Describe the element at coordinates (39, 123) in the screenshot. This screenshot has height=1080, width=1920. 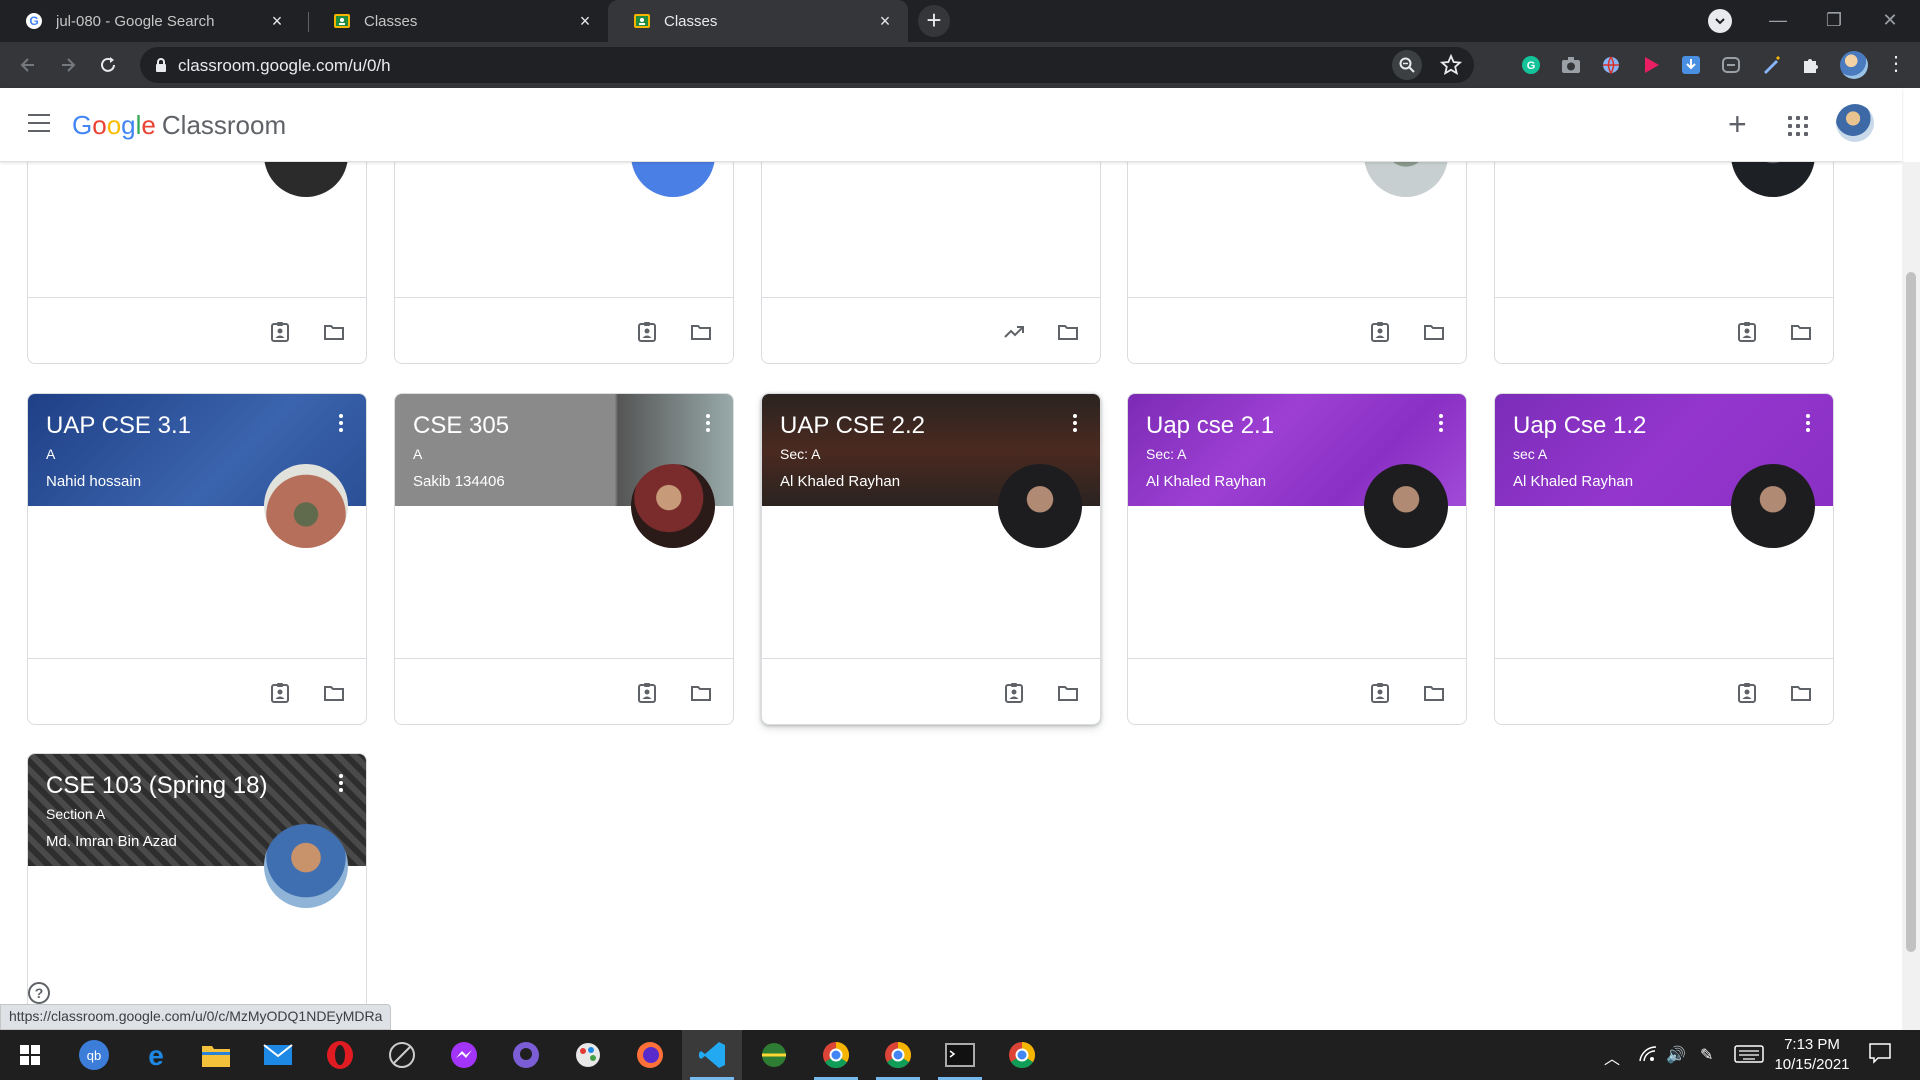
I see `main-menu-icon` at that location.